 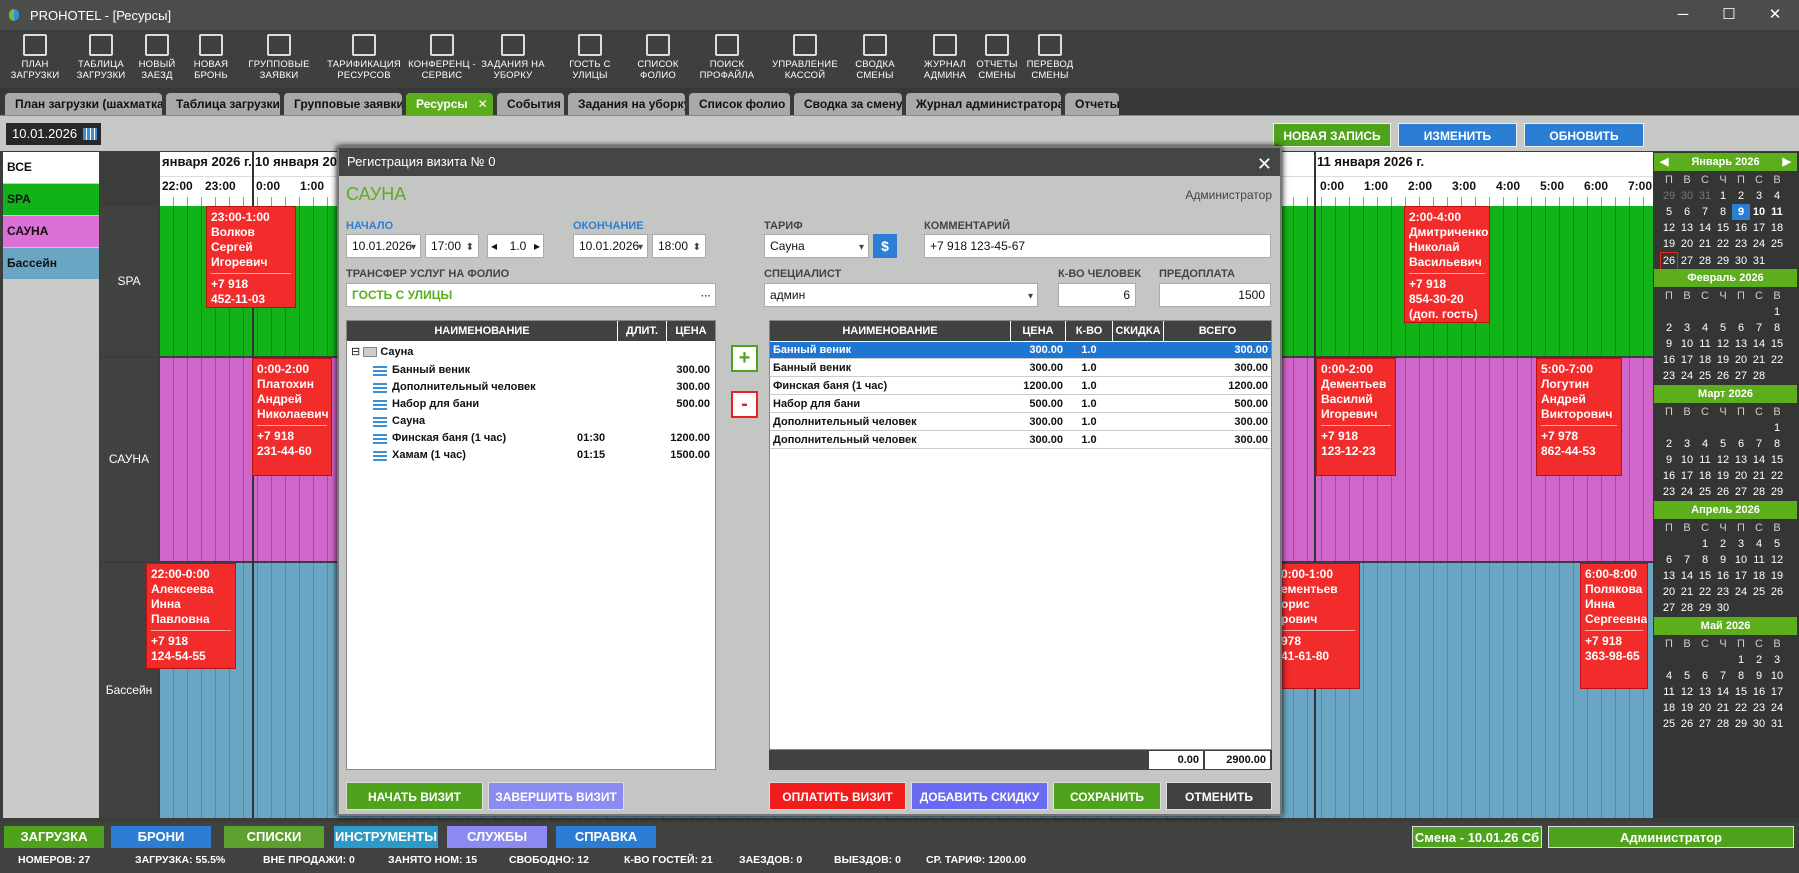 What do you see at coordinates (382, 352) in the screenshot?
I see `tree-root: ⊟ Сауна` at bounding box center [382, 352].